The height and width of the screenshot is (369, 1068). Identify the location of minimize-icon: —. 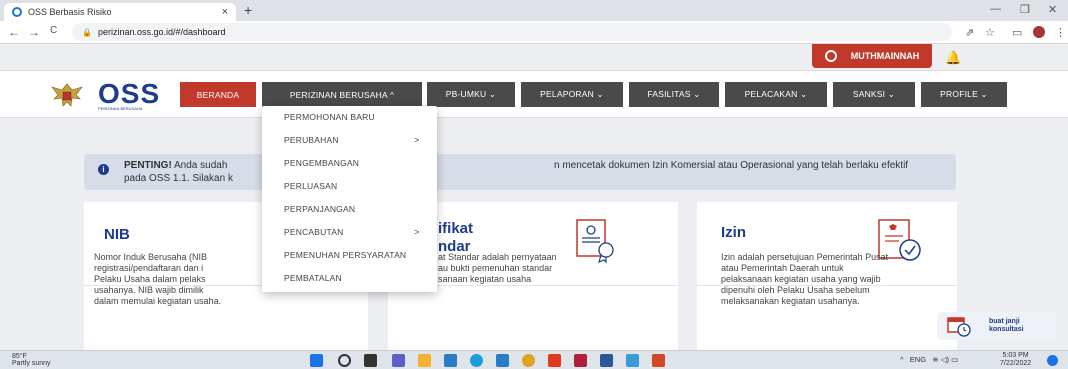
(995, 9).